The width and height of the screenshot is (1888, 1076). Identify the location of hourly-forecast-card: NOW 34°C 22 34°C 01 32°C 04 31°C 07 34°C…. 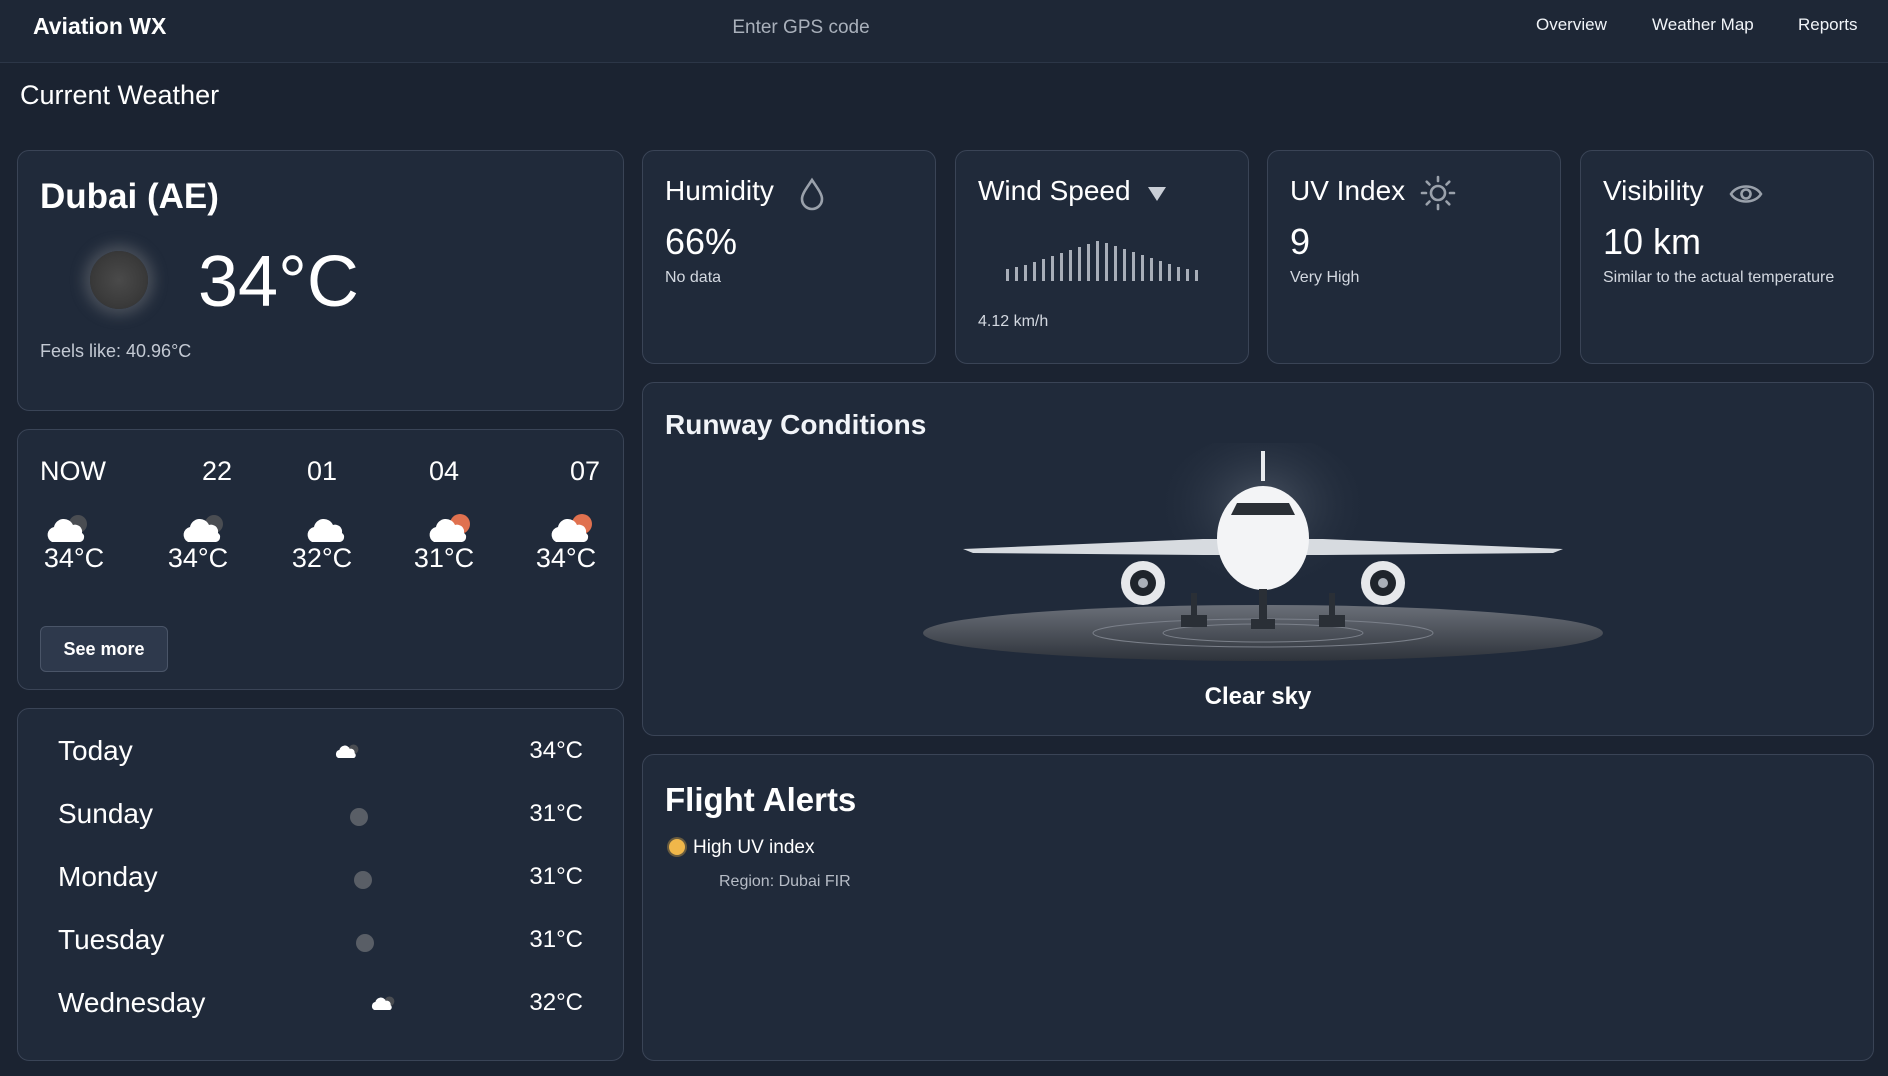
(320, 559).